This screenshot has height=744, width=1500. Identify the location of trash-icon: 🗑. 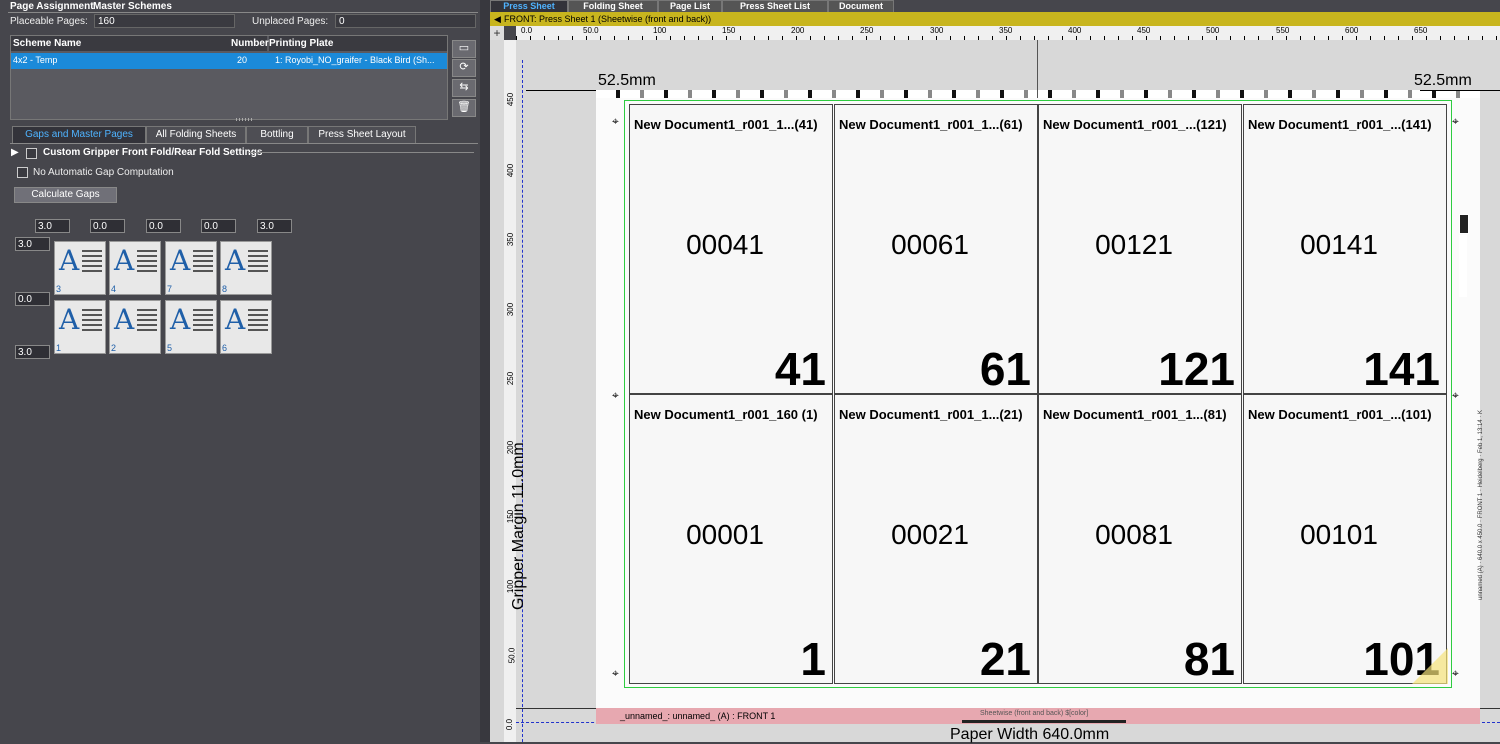
(464, 108).